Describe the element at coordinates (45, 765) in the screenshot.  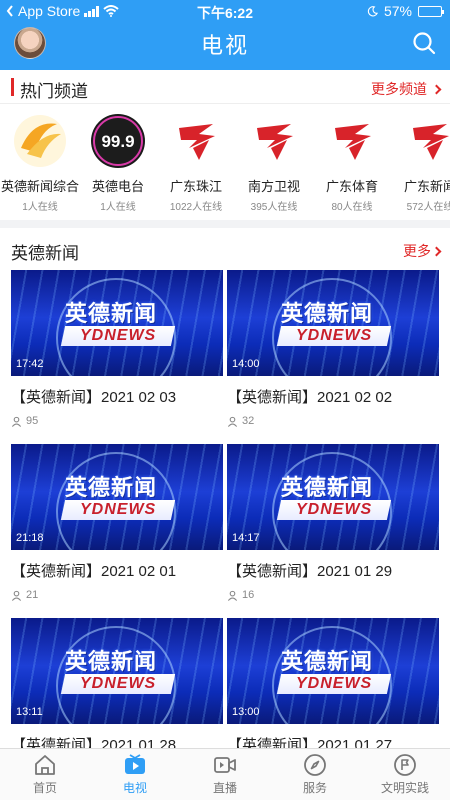
I see `home-icon` at that location.